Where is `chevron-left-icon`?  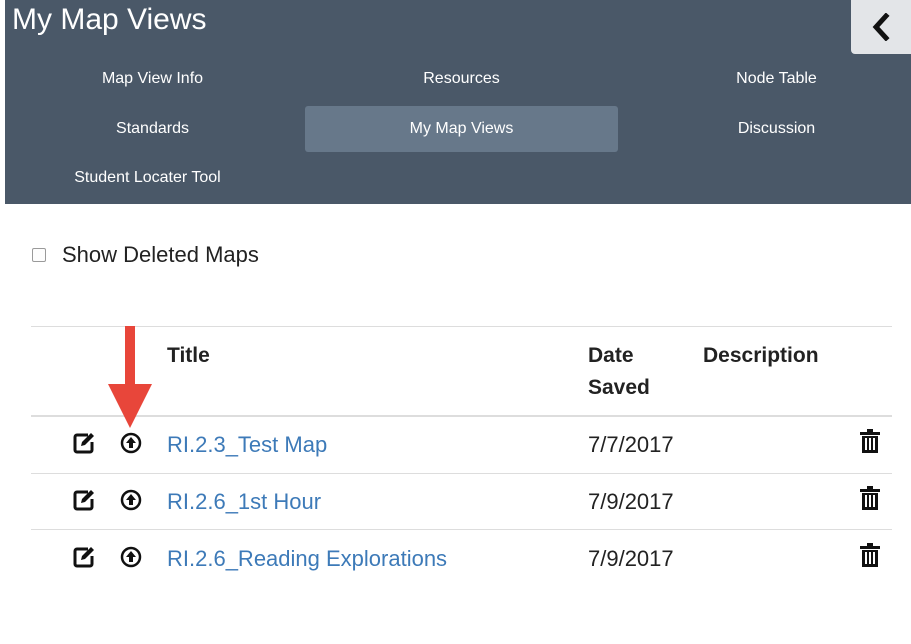 chevron-left-icon is located at coordinates (881, 27).